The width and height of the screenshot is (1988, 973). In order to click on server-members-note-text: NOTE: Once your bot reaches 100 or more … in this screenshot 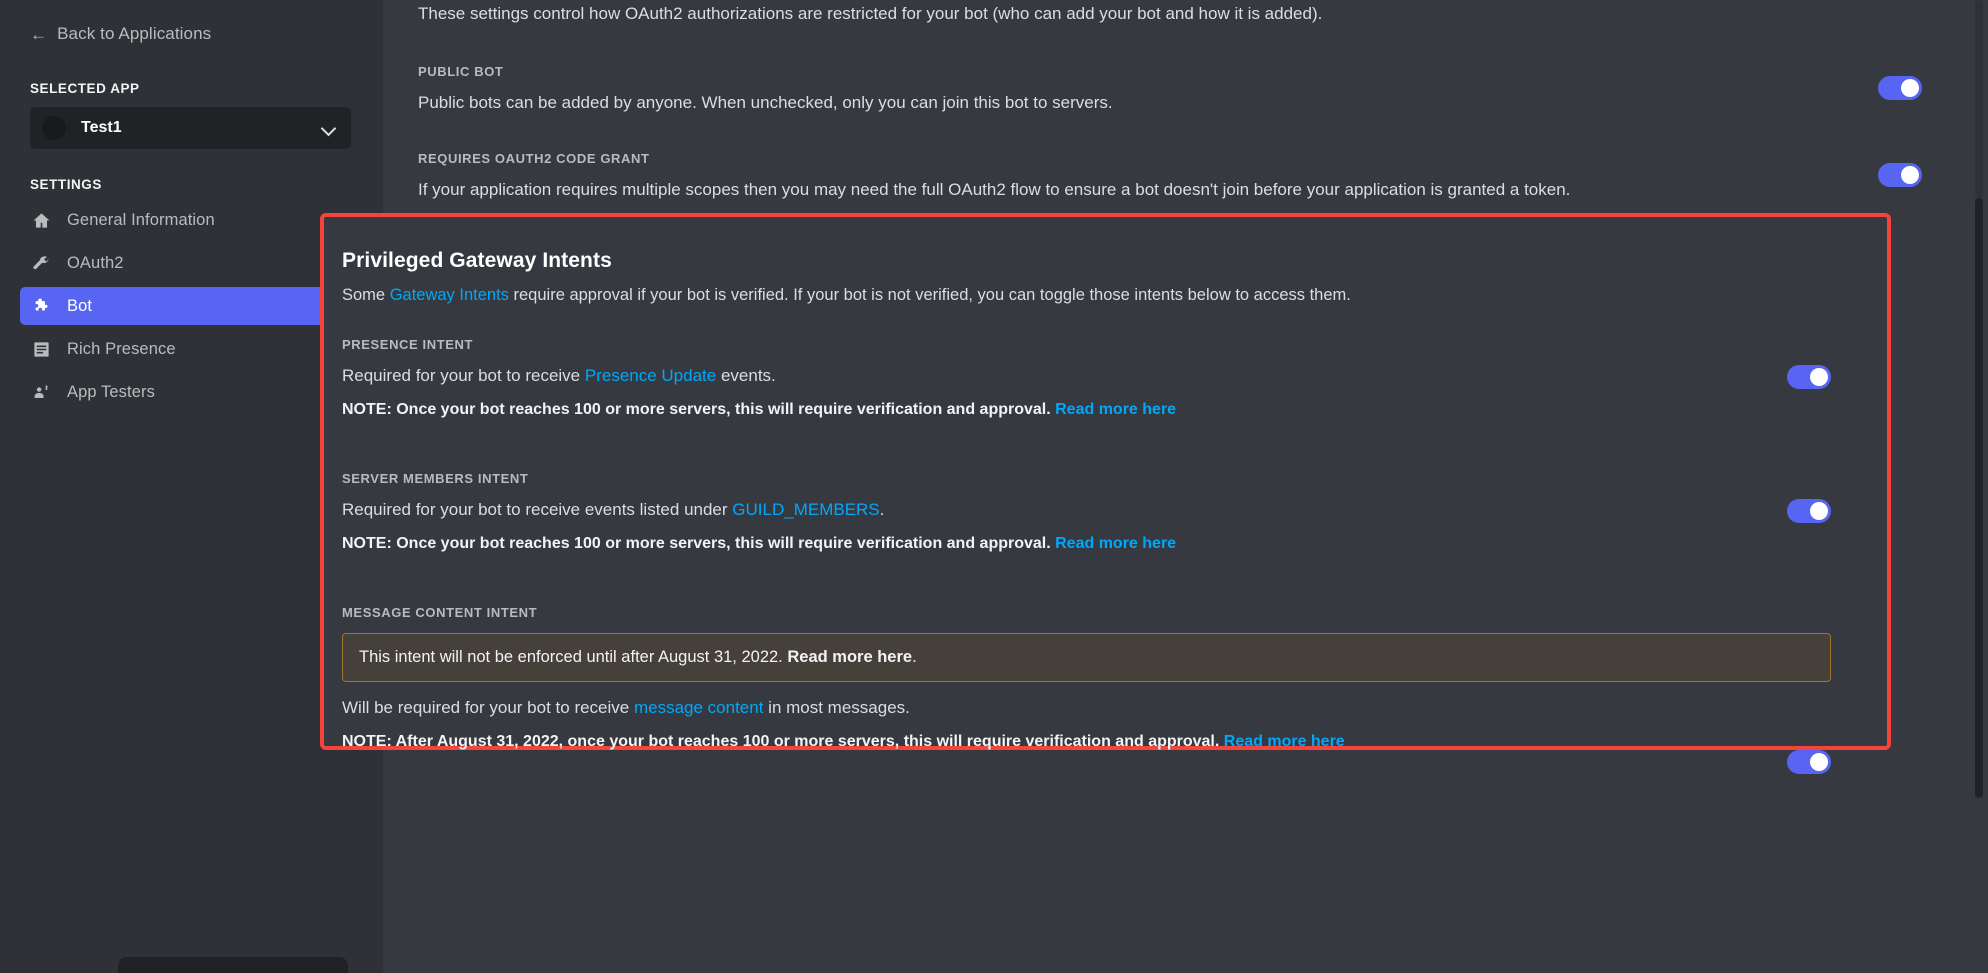, I will do `click(699, 543)`.